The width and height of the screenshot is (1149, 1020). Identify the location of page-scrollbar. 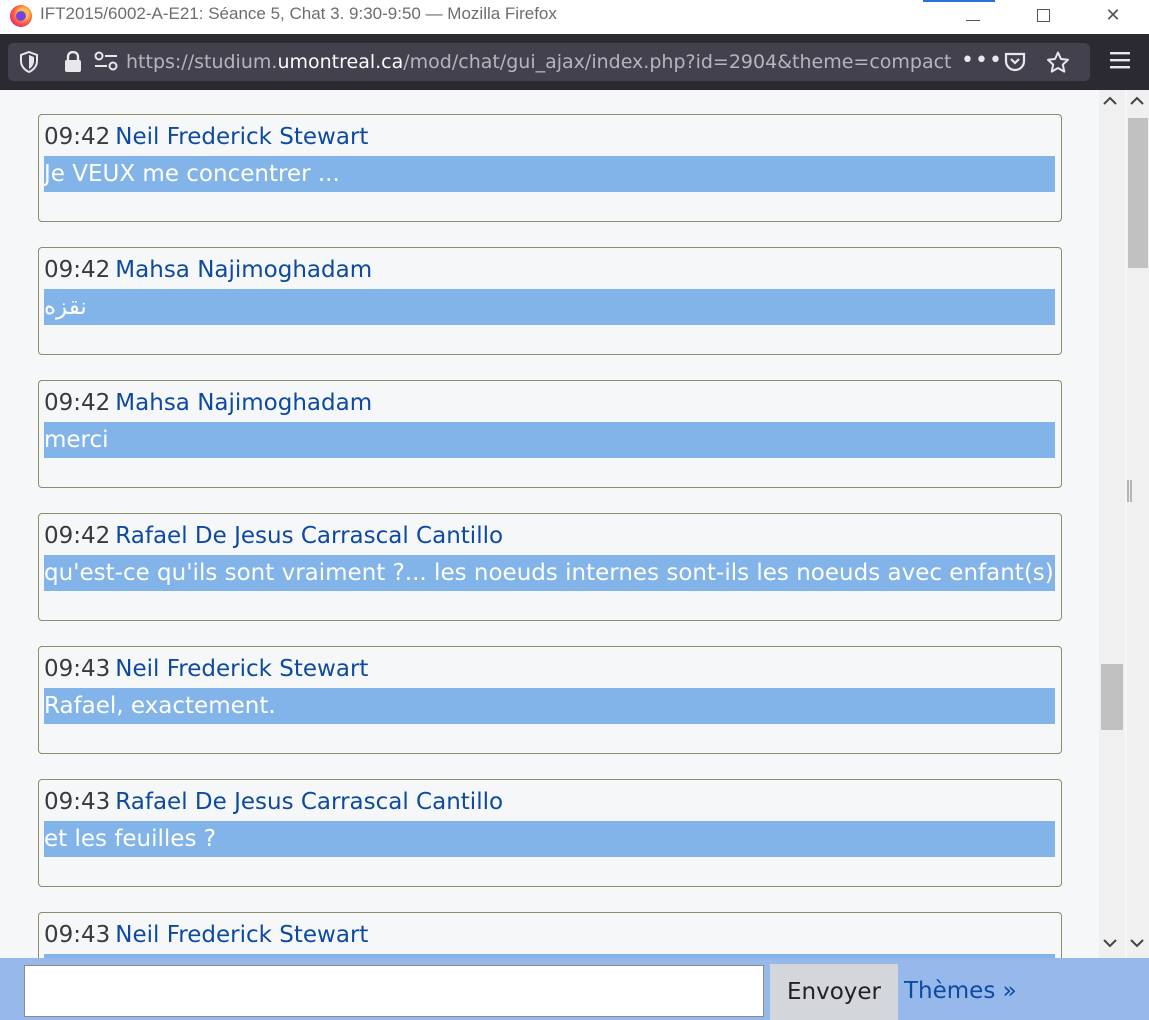
(1138, 524).